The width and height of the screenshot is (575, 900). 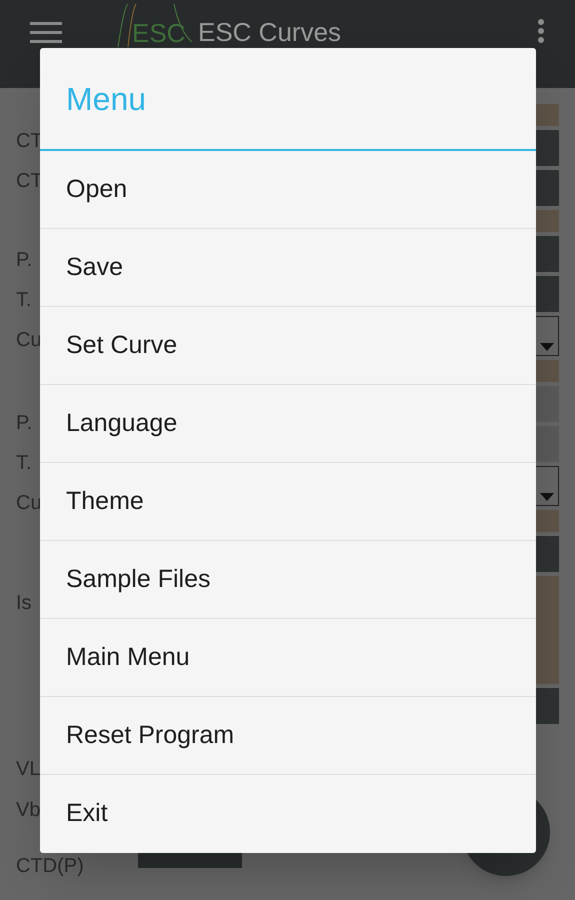 What do you see at coordinates (24, 603) in the screenshot?
I see `field-label: Is` at bounding box center [24, 603].